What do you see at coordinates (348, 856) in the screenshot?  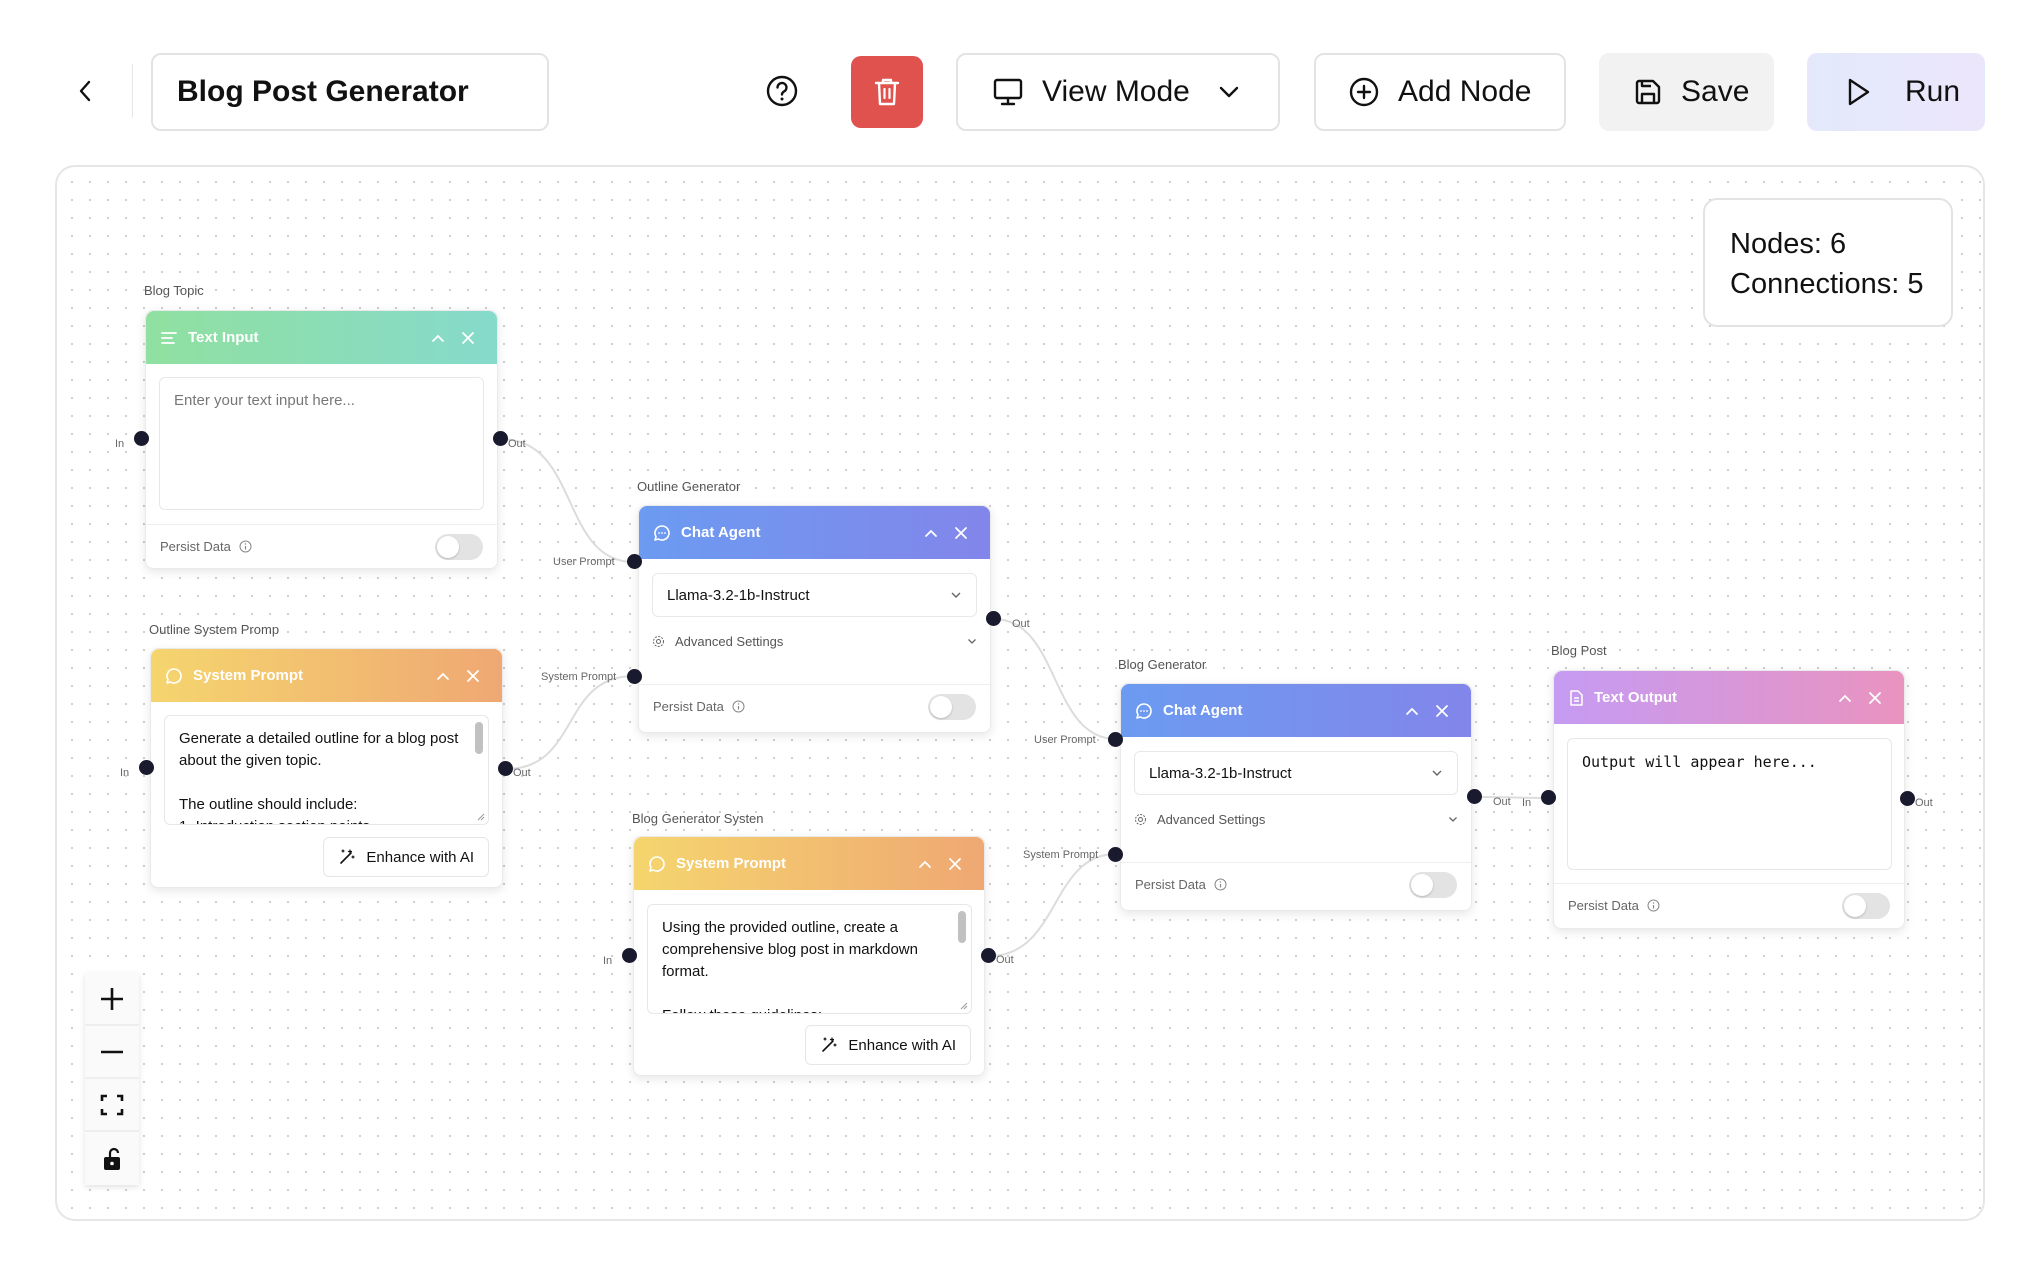 I see `magic-wand-icon` at bounding box center [348, 856].